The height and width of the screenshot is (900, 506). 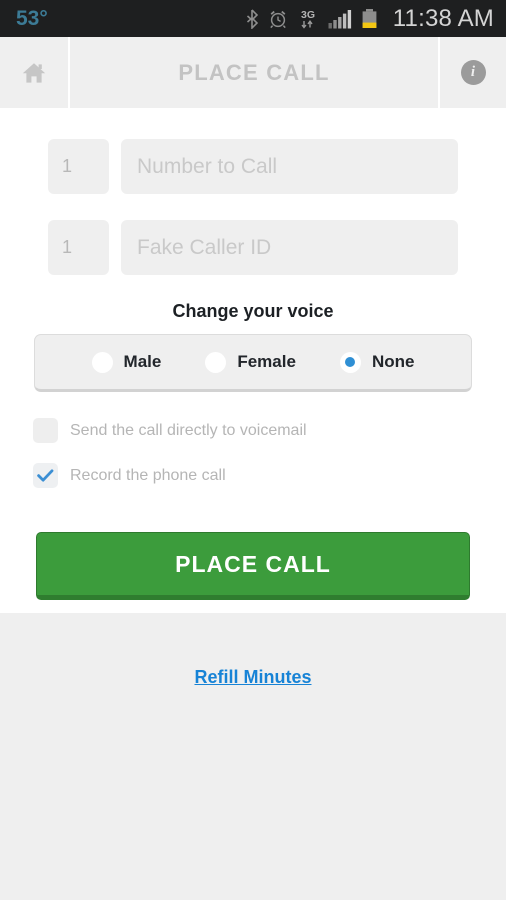 I want to click on alarm-clock-icon, so click(x=278, y=19).